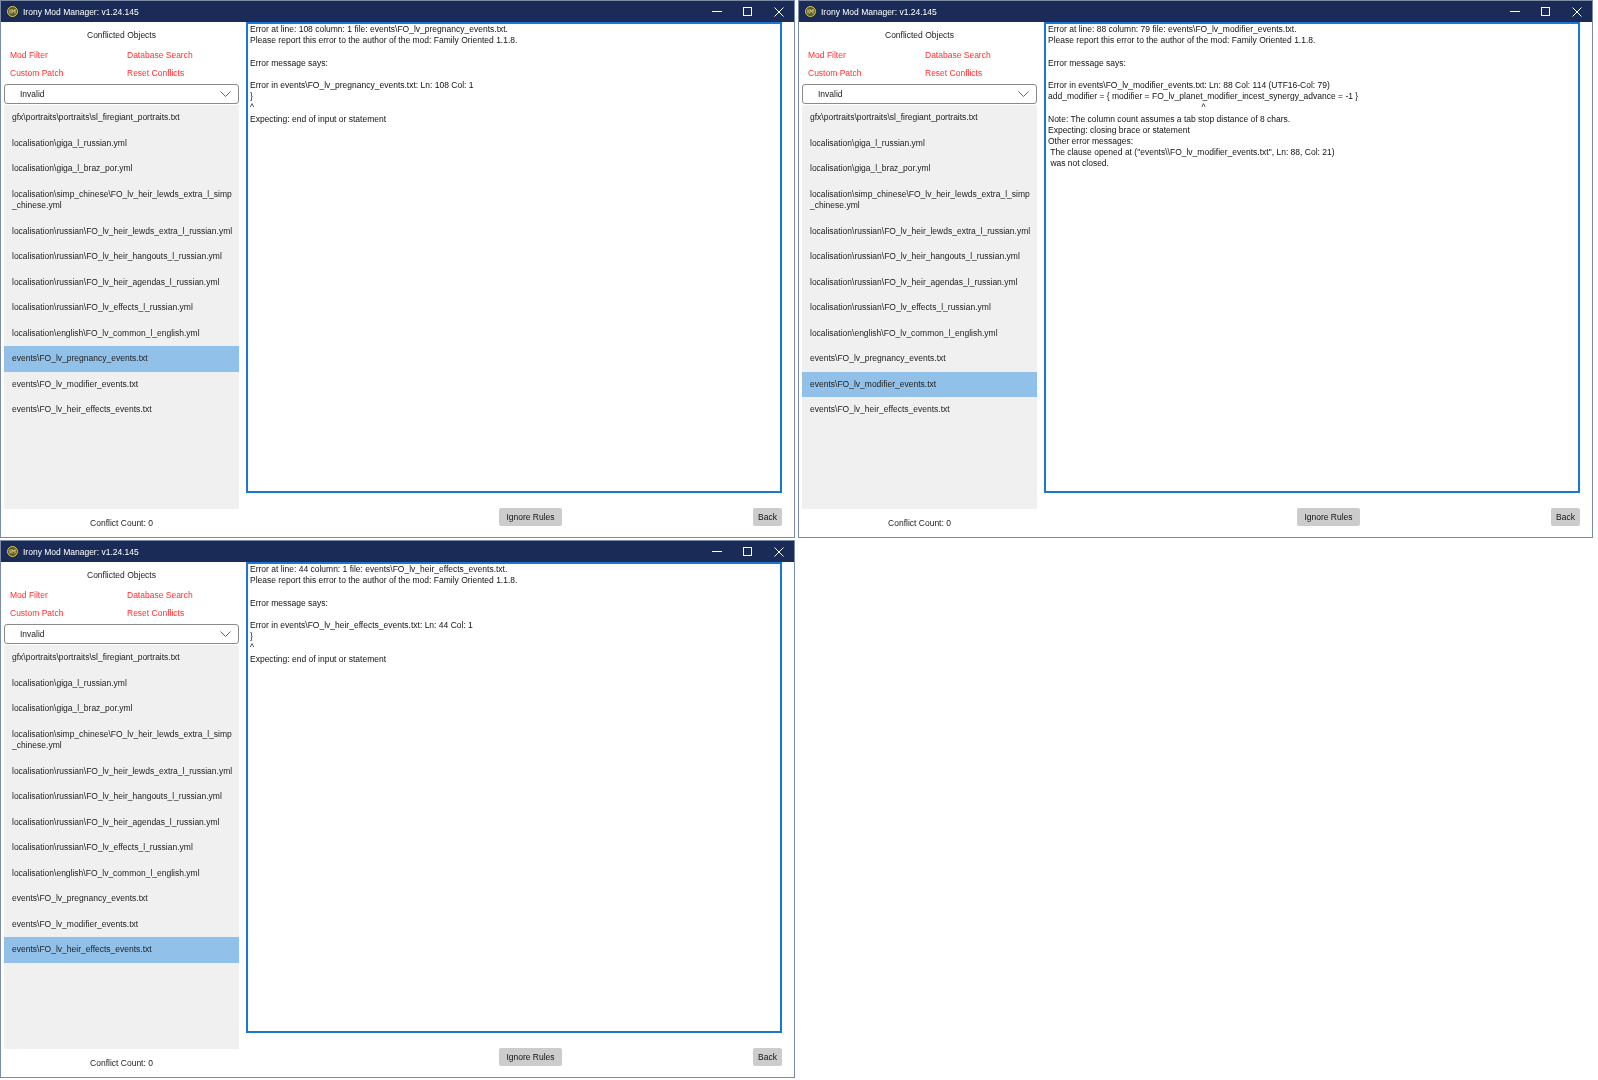 The image size is (1598, 1080). What do you see at coordinates (1091, 141) in the screenshot?
I see `error-text-line: Other error messages:` at bounding box center [1091, 141].